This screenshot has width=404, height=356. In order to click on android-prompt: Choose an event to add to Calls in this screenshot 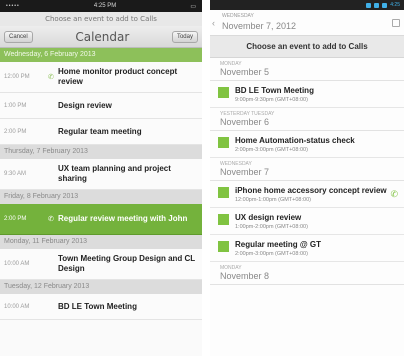, I will do `click(307, 47)`.